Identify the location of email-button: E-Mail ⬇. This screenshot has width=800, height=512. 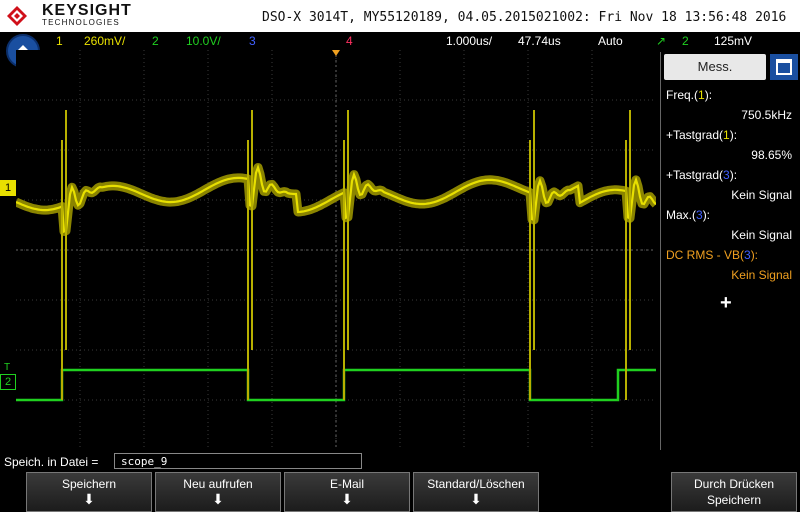
(347, 492).